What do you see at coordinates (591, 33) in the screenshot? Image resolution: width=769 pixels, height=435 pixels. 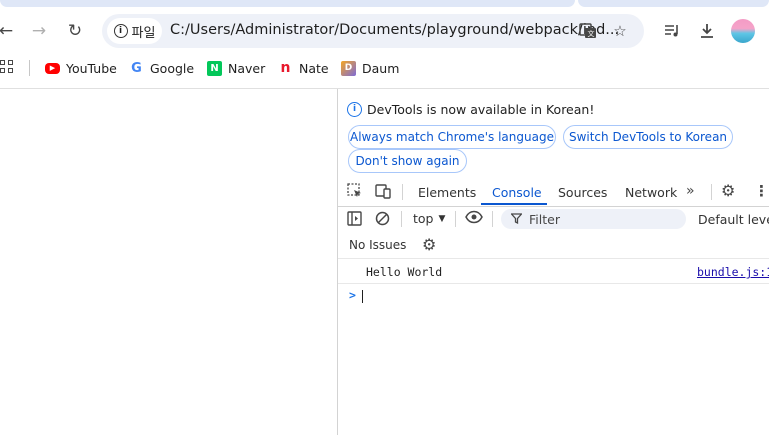 I see `svg-text: 文` at bounding box center [591, 33].